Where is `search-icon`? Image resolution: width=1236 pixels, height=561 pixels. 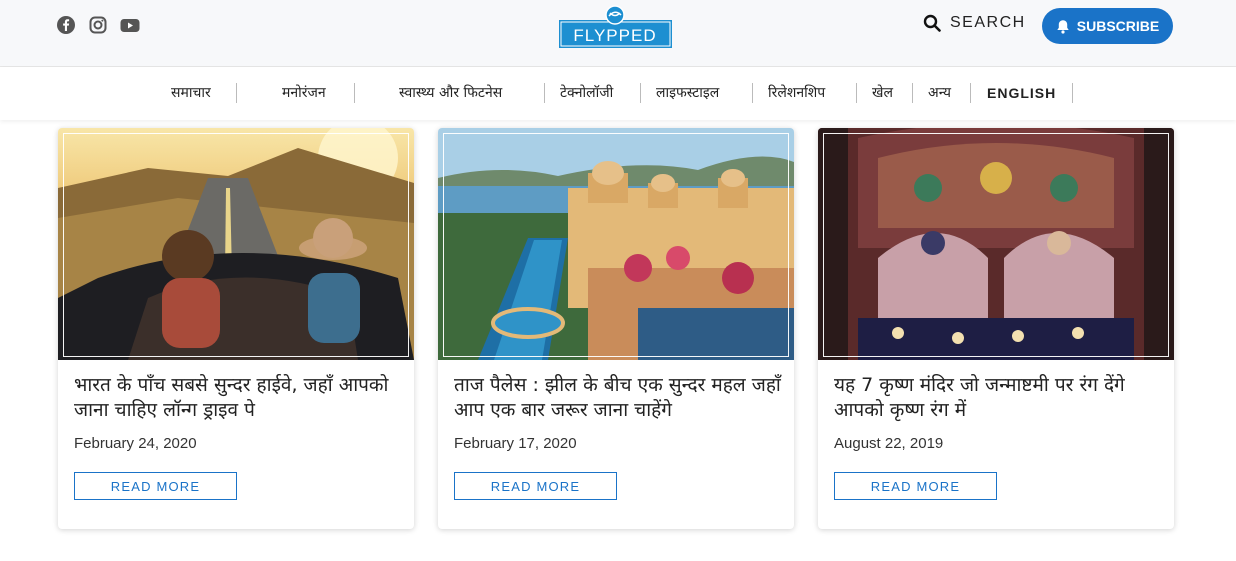
search-icon is located at coordinates (932, 23).